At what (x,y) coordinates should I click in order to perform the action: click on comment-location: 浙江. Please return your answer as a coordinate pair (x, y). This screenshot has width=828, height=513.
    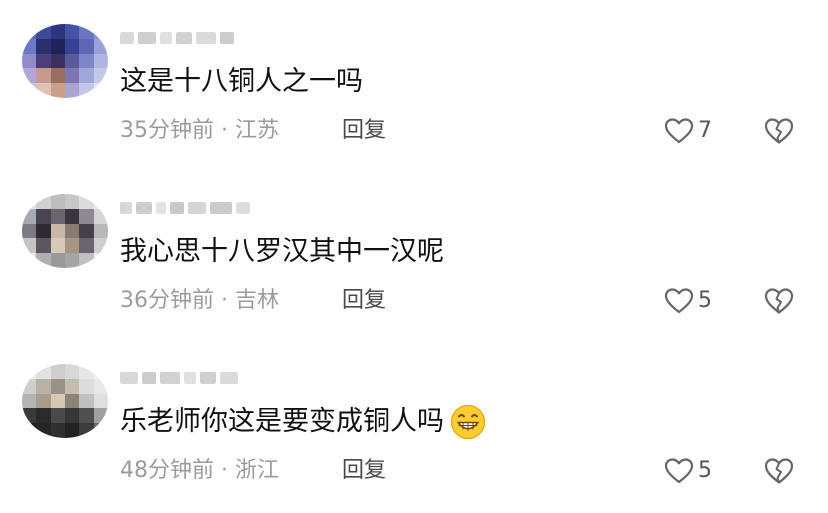
    Looking at the image, I should click on (256, 470).